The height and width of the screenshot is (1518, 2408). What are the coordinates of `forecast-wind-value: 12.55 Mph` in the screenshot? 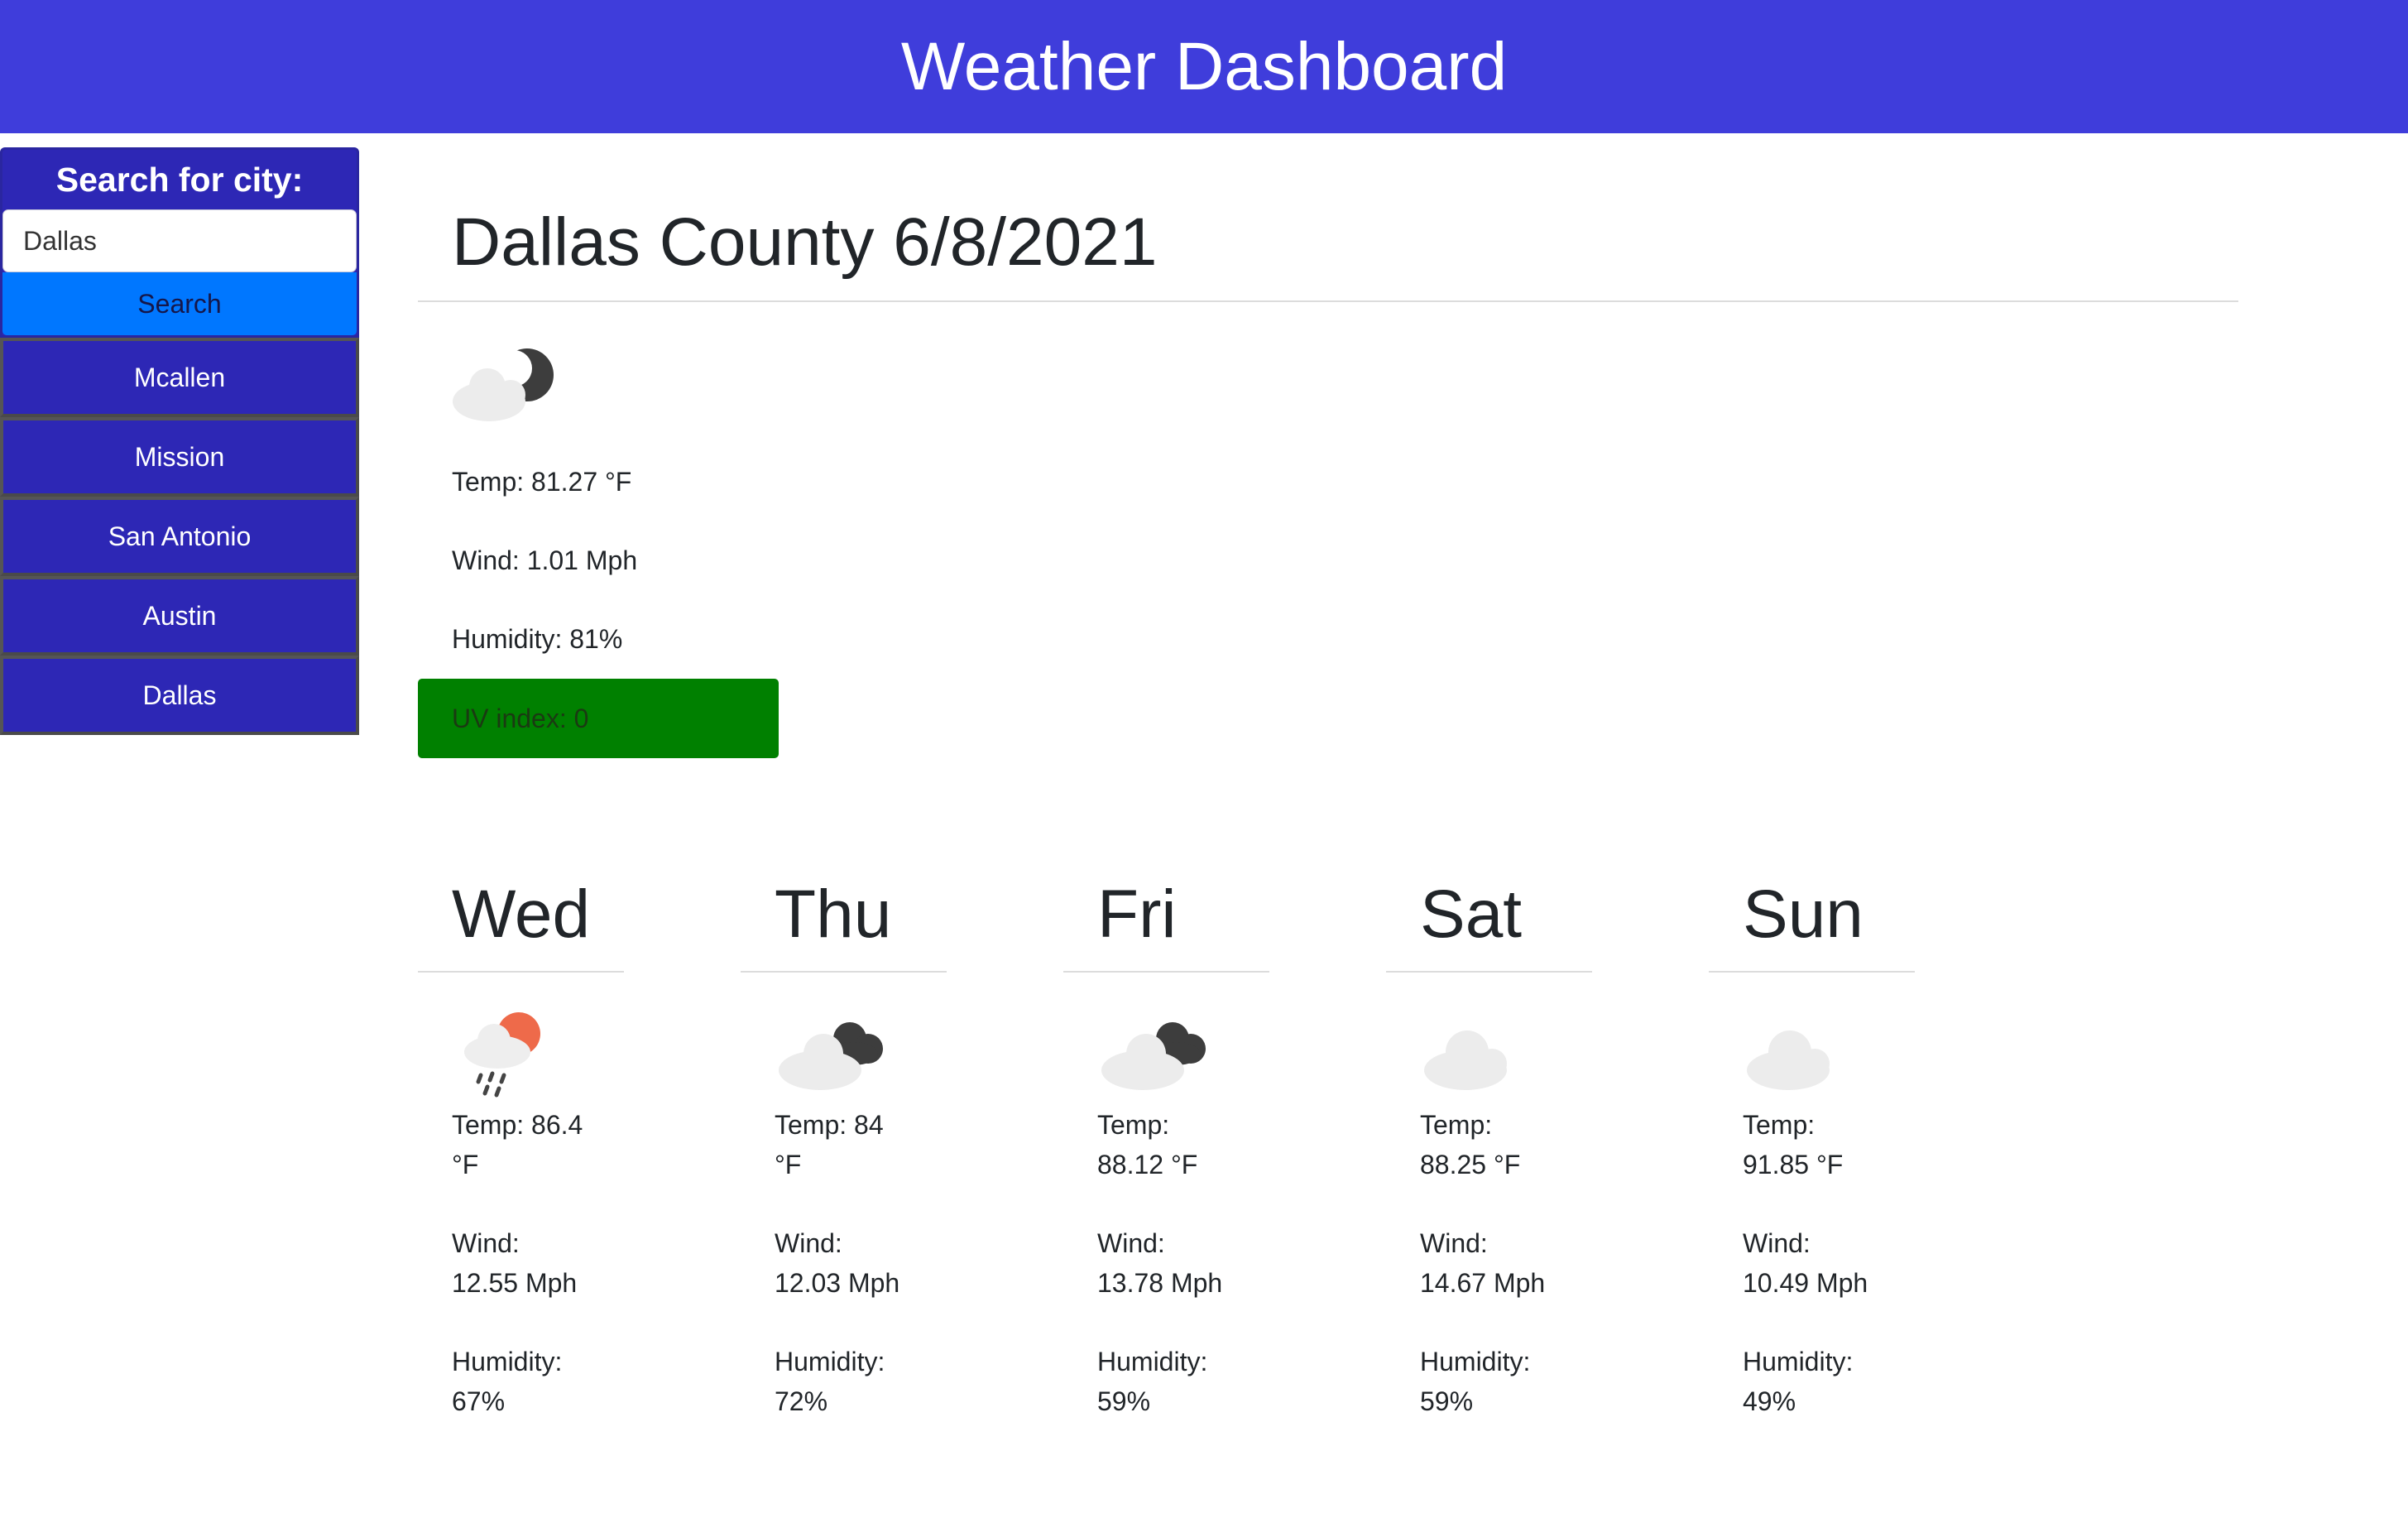 It's located at (515, 1283).